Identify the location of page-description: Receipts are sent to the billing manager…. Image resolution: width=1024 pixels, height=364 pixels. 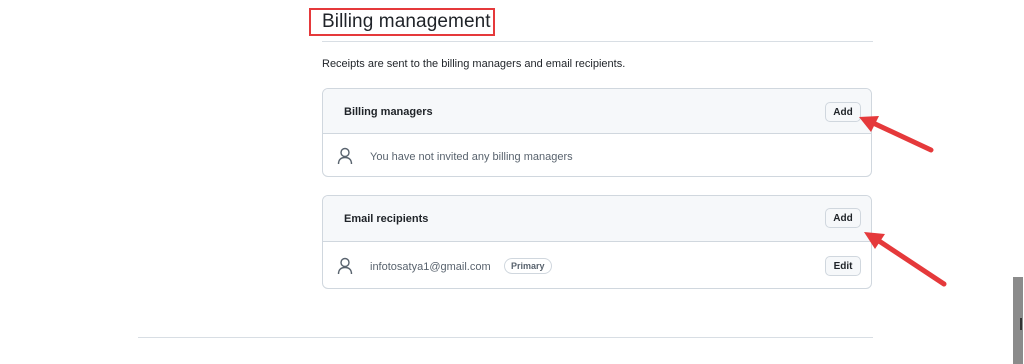
(474, 64).